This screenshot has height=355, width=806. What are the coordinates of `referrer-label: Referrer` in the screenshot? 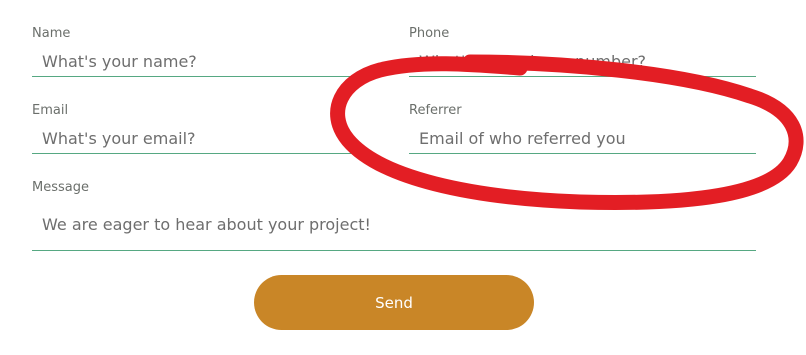 It's located at (435, 110).